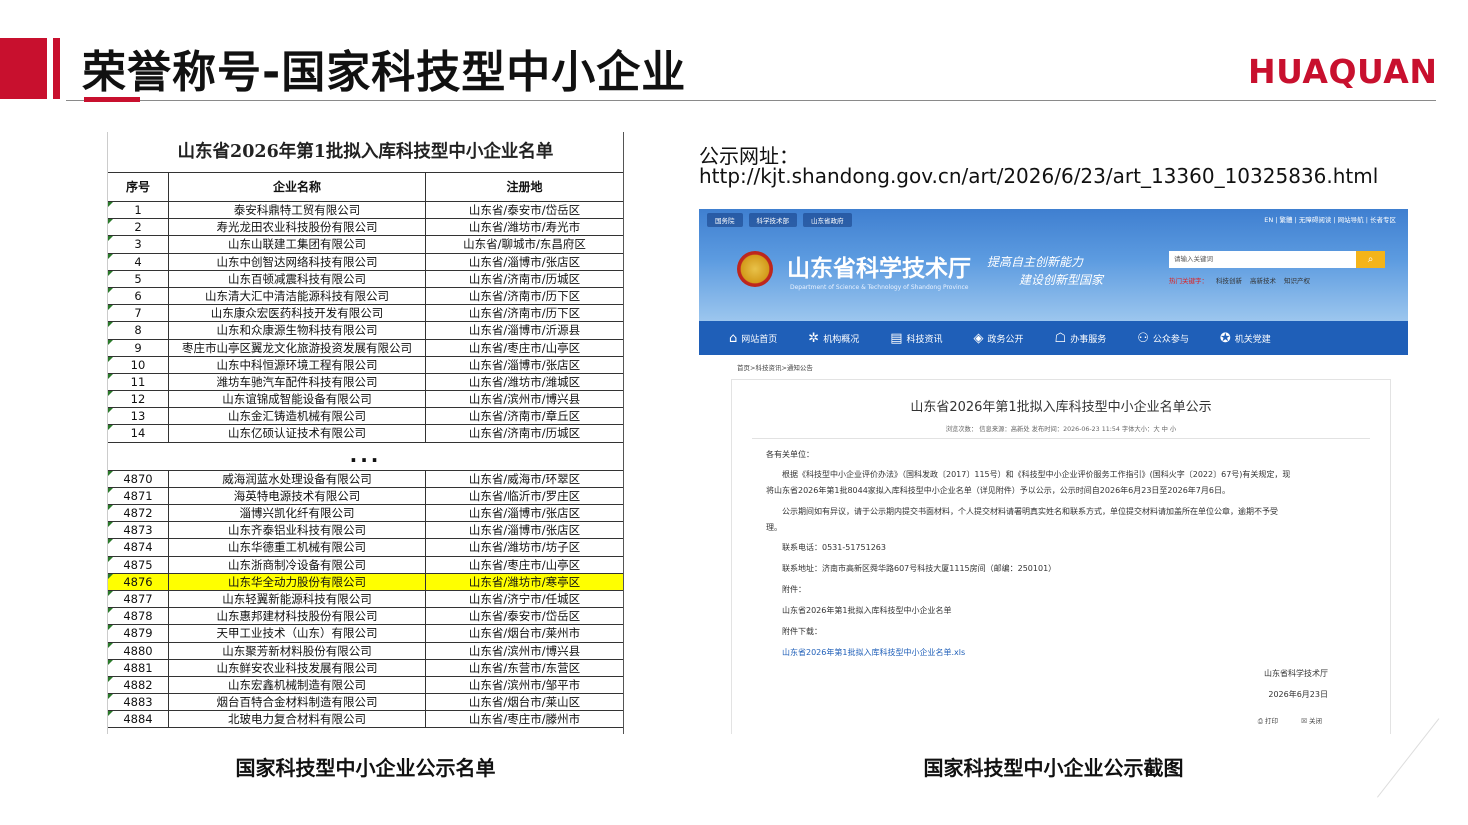 Image resolution: width=1468 pixels, height=825 pixels. Describe the element at coordinates (775, 367) in the screenshot. I see `breadcrumb: 首页>科技资讯>通知公告` at that location.